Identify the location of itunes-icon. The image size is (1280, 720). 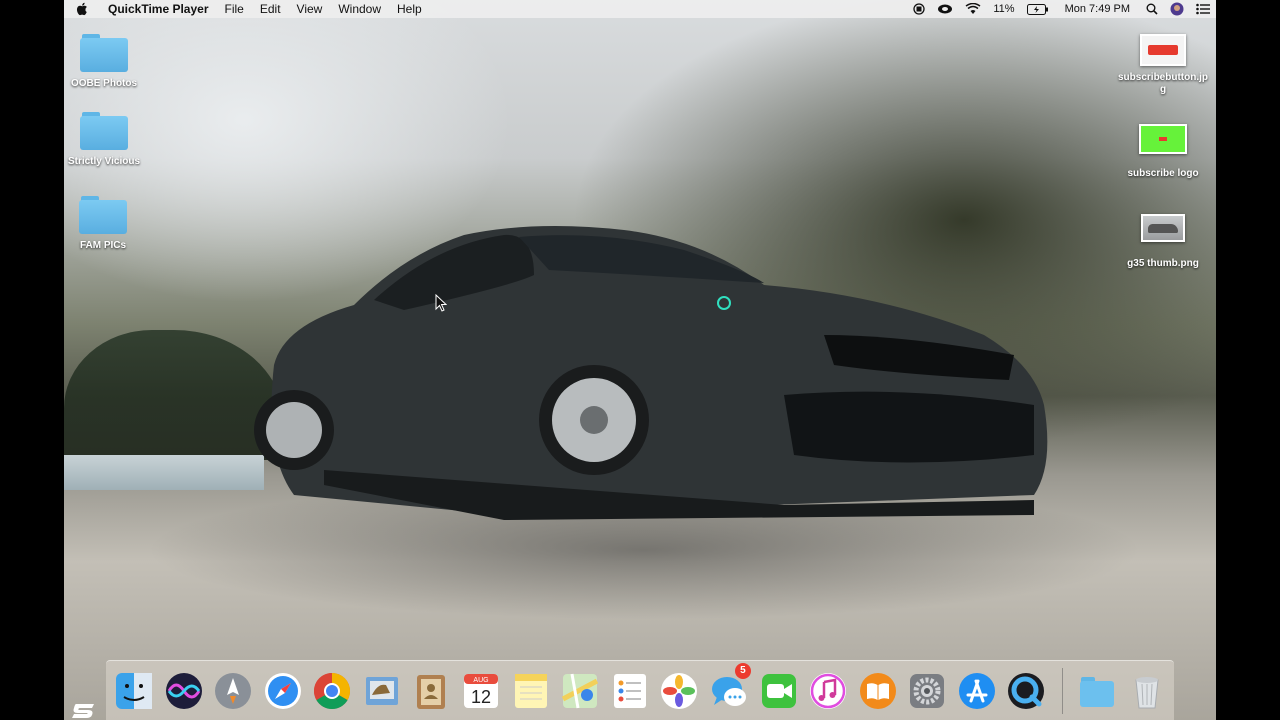
(828, 690).